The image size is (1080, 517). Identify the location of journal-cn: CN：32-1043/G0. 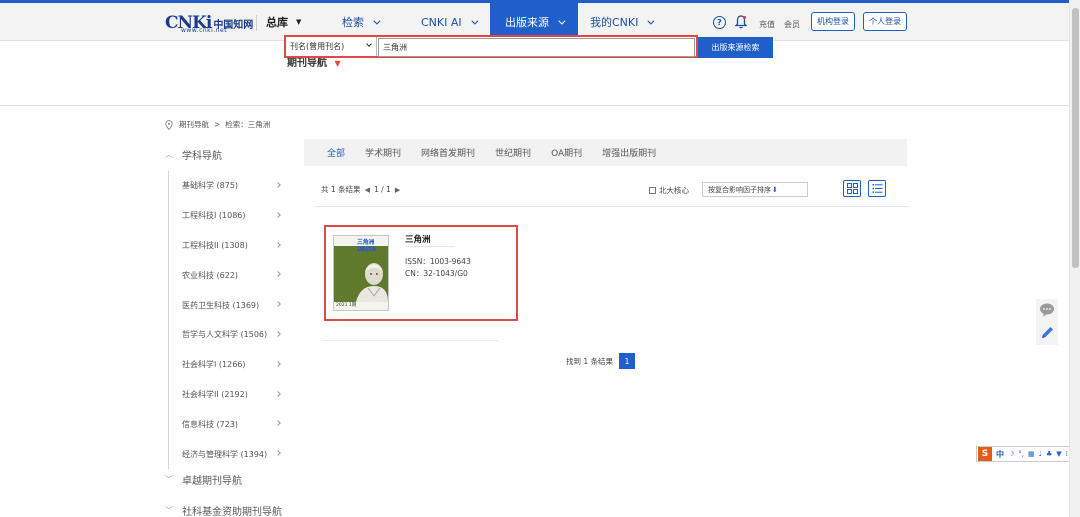
(436, 273).